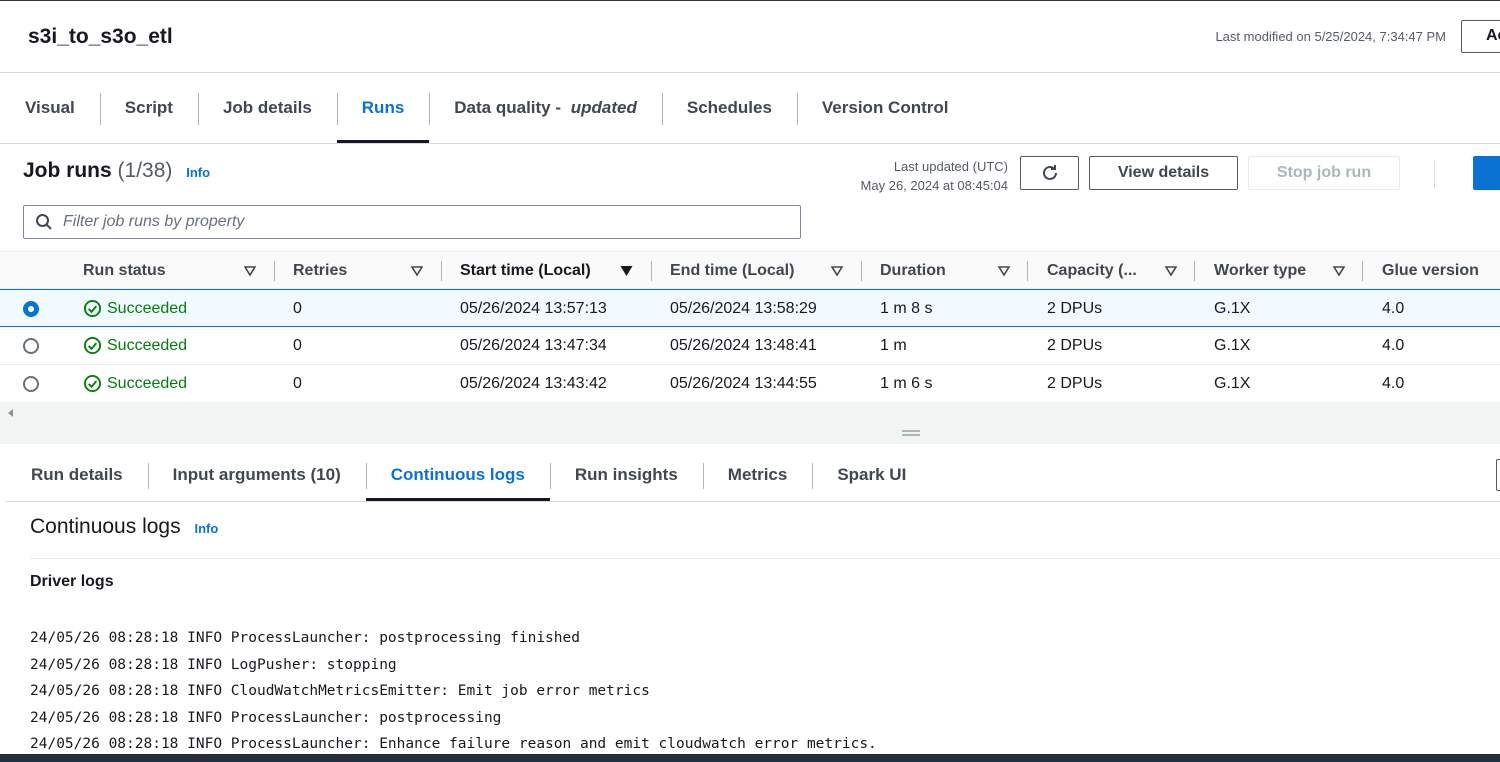  I want to click on driver-logs-label: Driver logs, so click(72, 581).